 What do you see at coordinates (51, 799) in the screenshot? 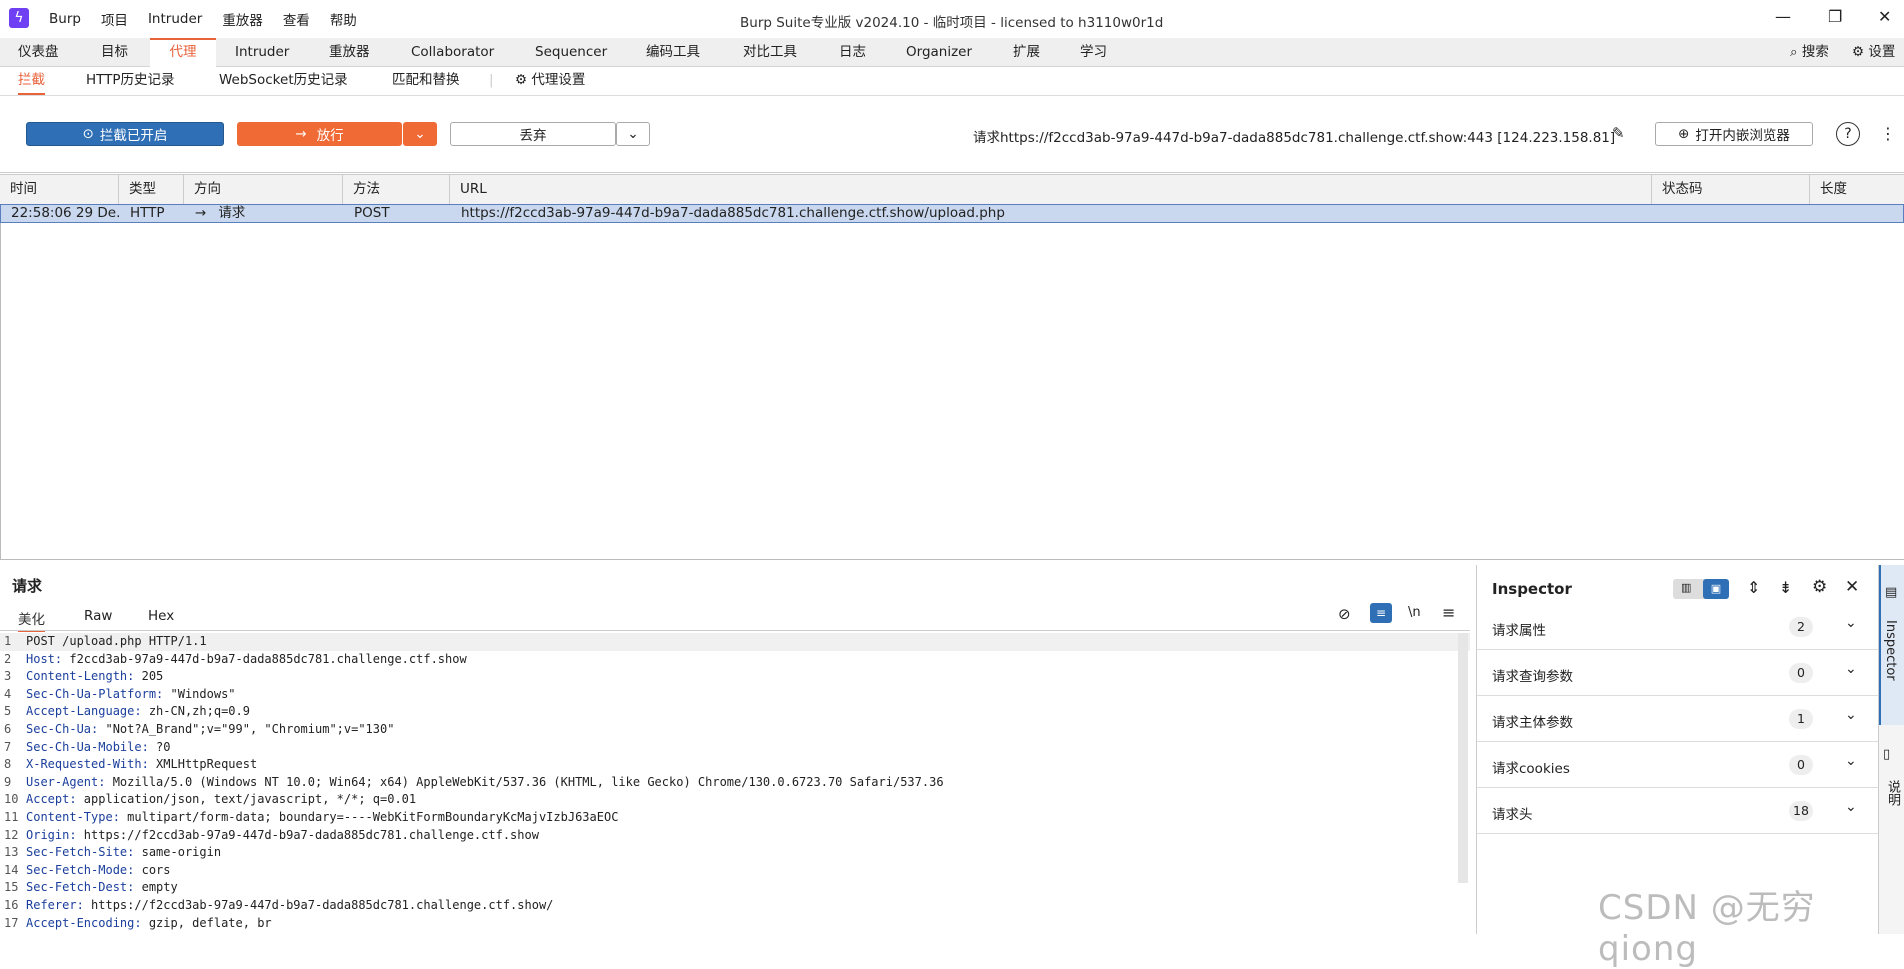
I see `header-key: Accept:` at bounding box center [51, 799].